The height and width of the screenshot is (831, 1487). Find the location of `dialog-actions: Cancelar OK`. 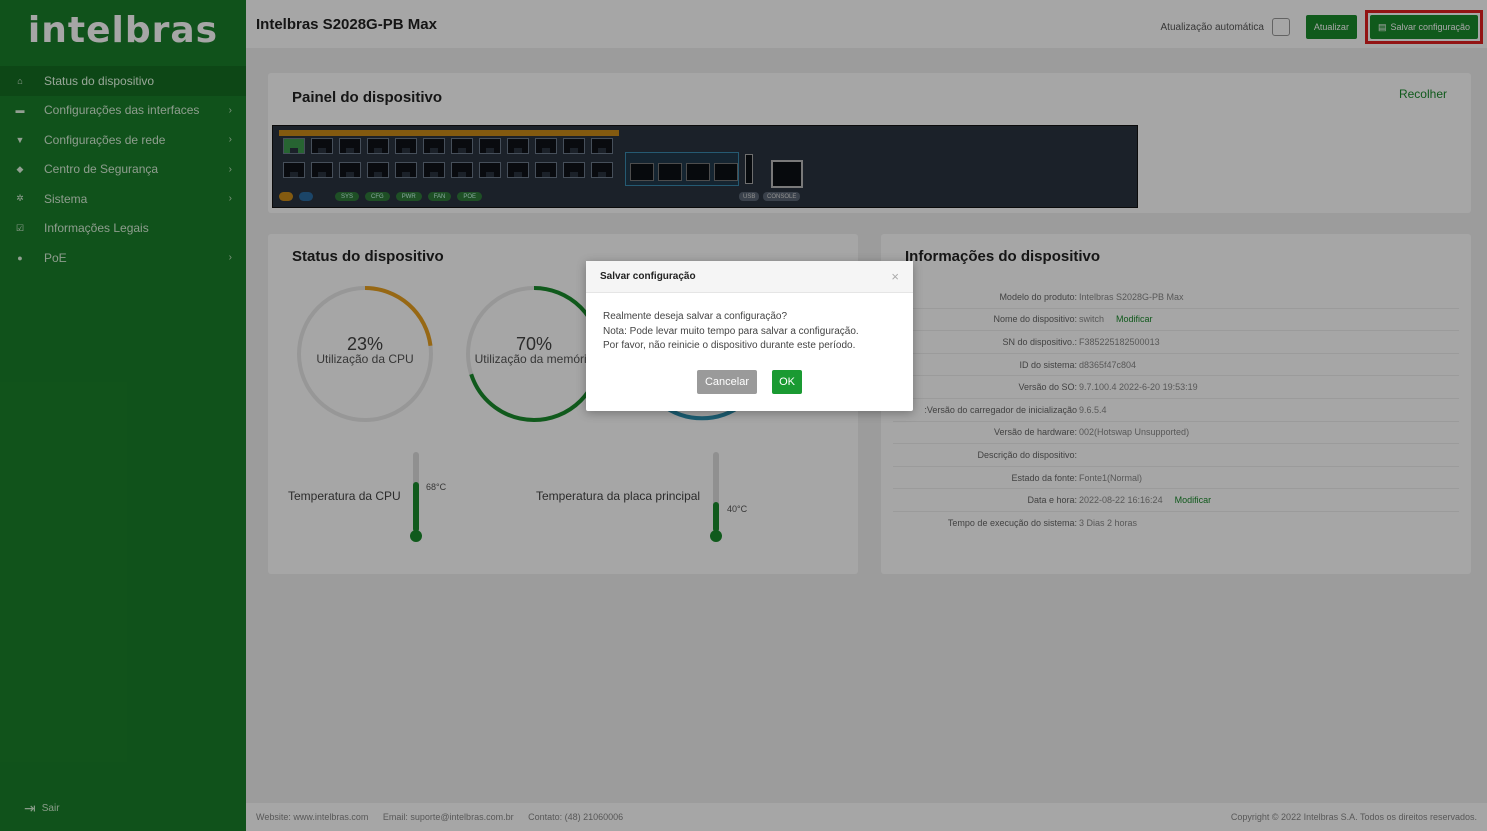

dialog-actions: Cancelar OK is located at coordinates (749, 382).